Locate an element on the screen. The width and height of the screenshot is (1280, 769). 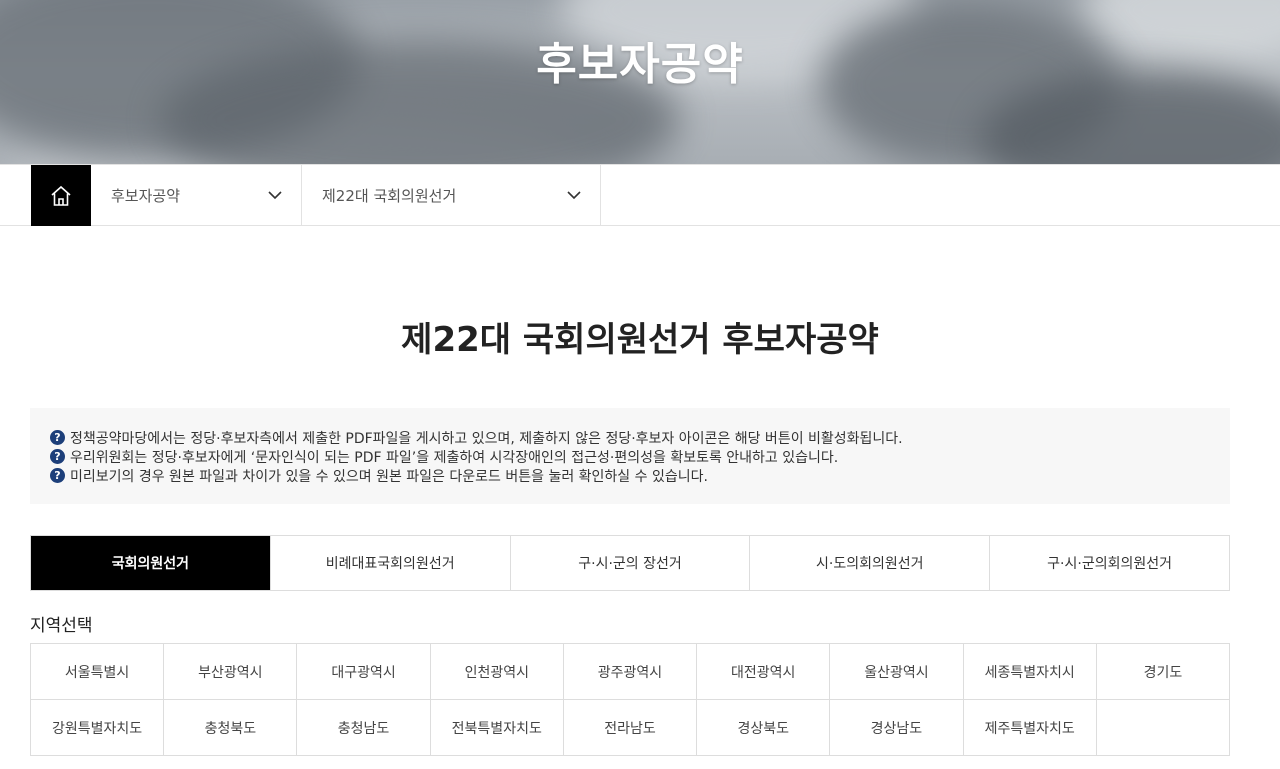
home-button is located at coordinates (61, 195).